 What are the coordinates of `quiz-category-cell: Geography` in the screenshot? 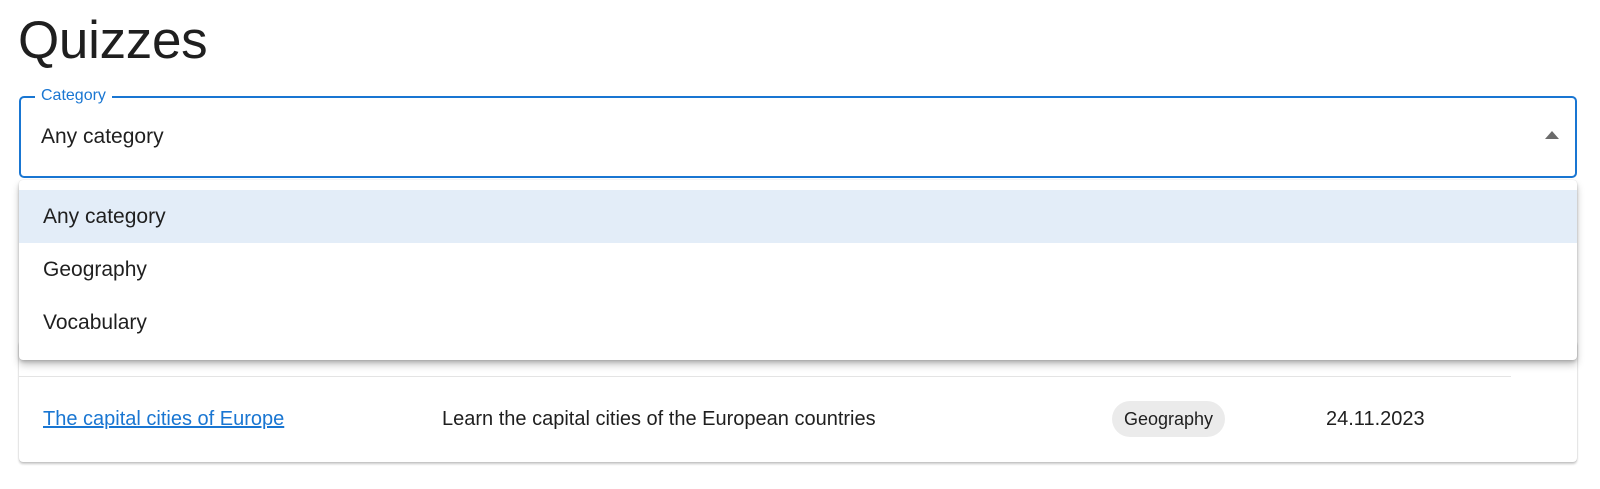 It's located at (1169, 419).